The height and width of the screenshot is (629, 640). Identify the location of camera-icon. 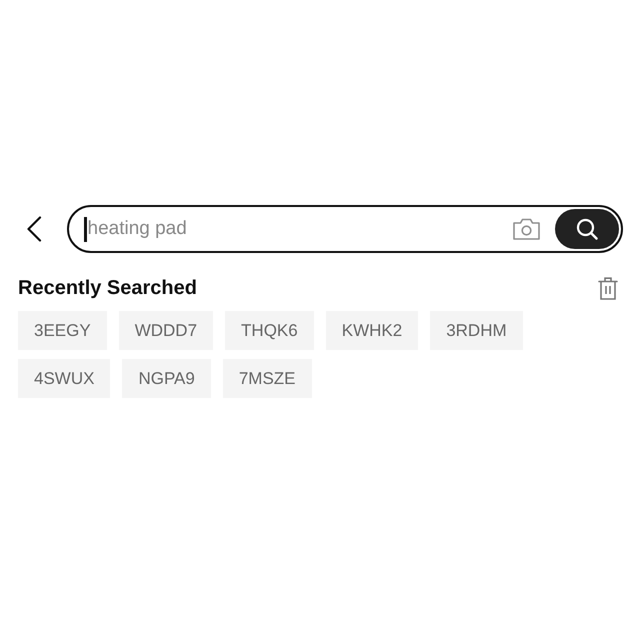
(526, 229).